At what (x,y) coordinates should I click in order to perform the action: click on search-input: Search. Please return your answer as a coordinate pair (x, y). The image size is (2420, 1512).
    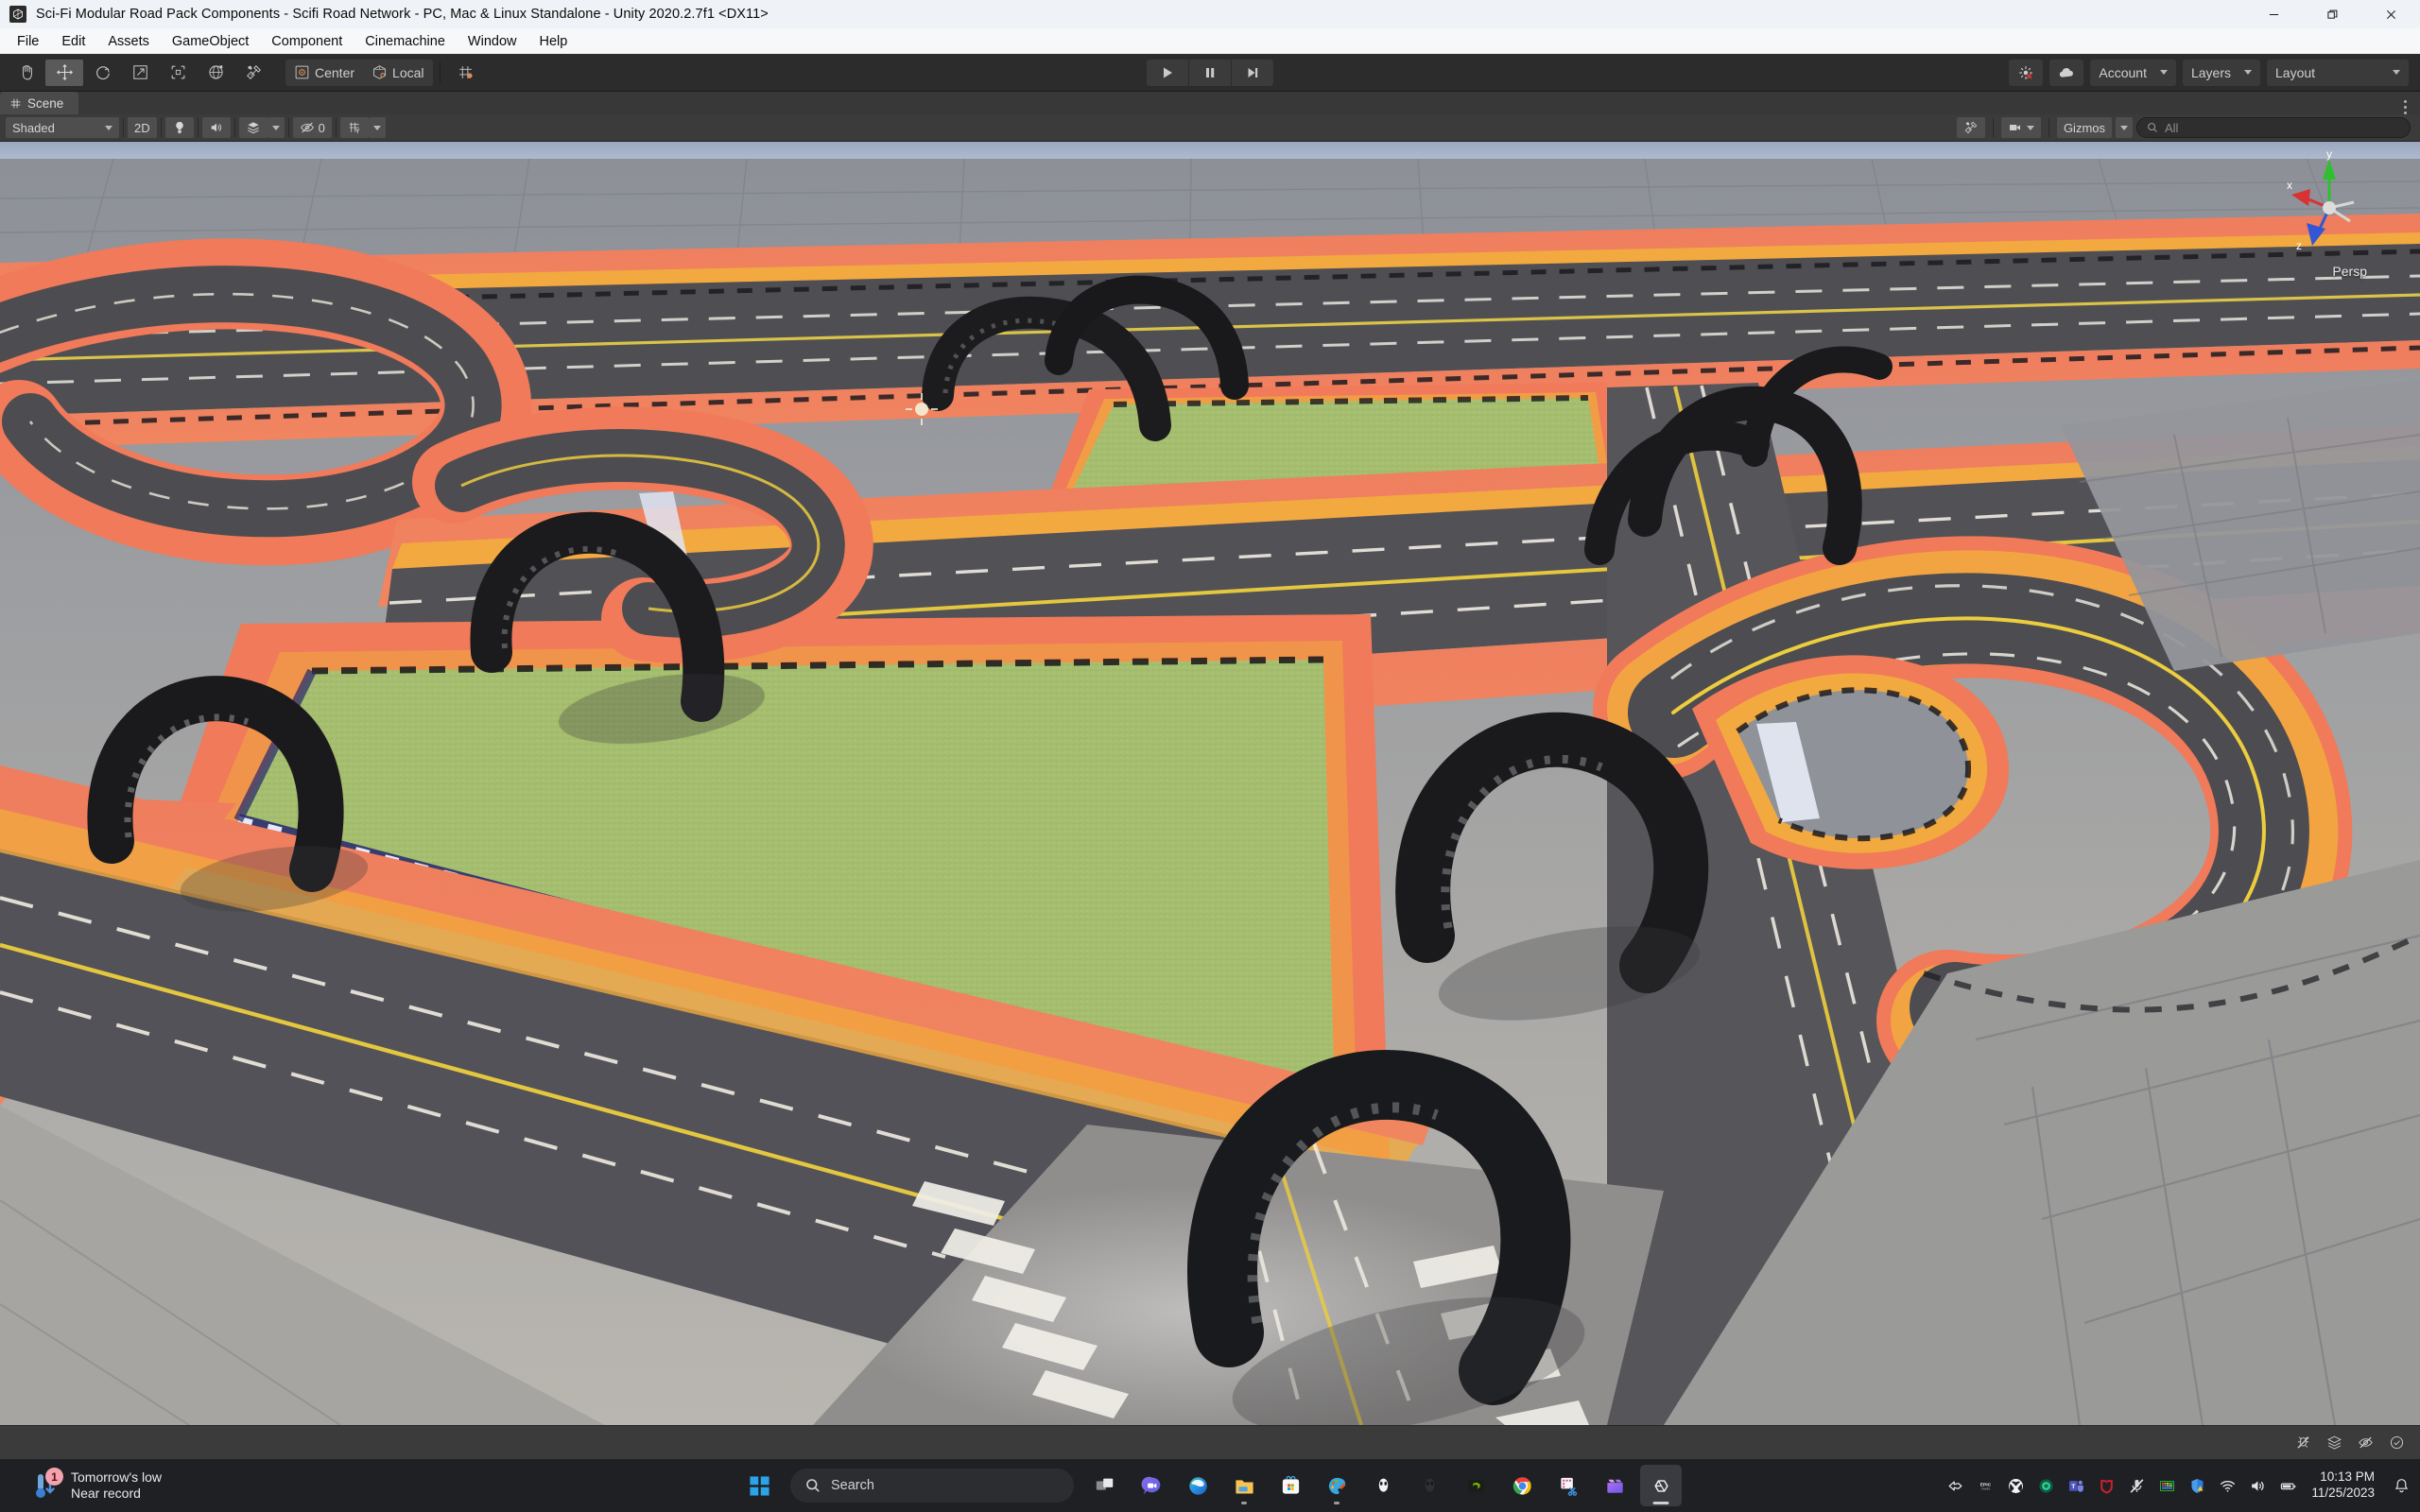
    Looking at the image, I should click on (932, 1486).